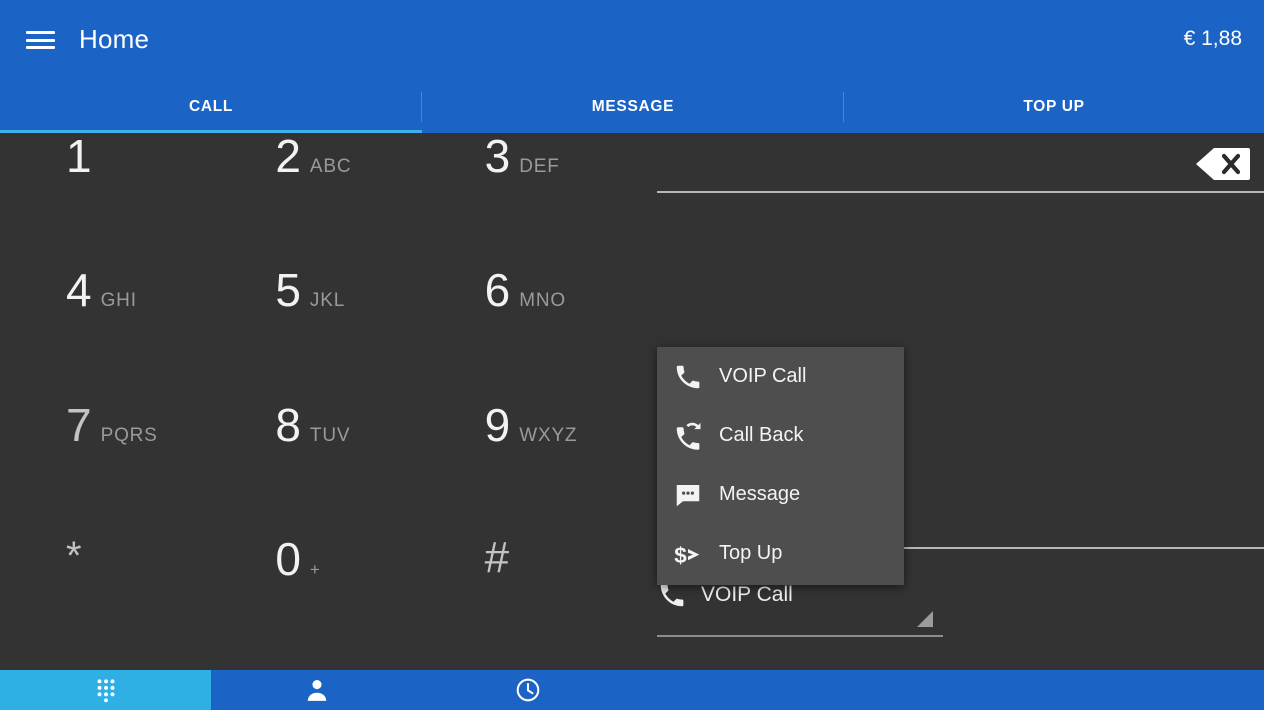 The height and width of the screenshot is (710, 1264). What do you see at coordinates (129, 435) in the screenshot?
I see `key-letters: PQRS` at bounding box center [129, 435].